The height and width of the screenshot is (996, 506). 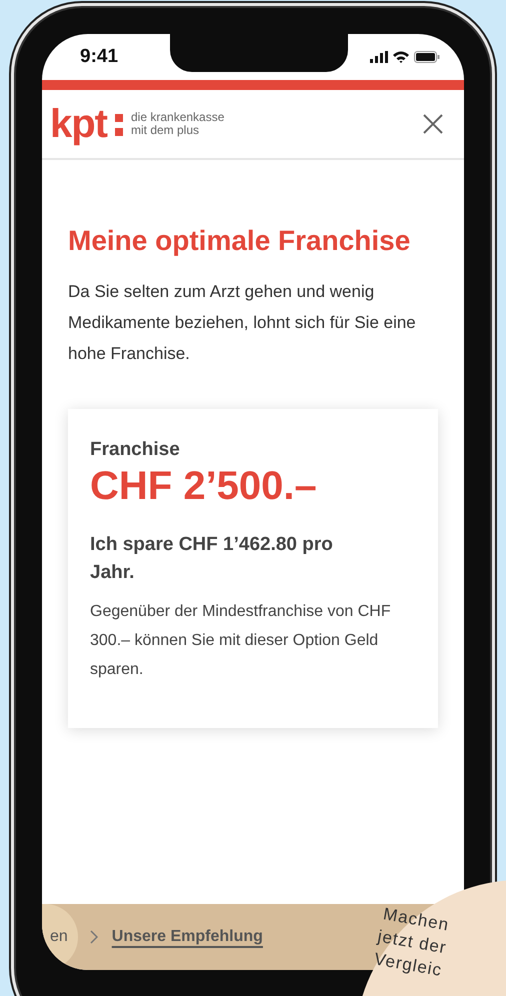 I want to click on brand-logo: kpt, so click(x=78, y=124).